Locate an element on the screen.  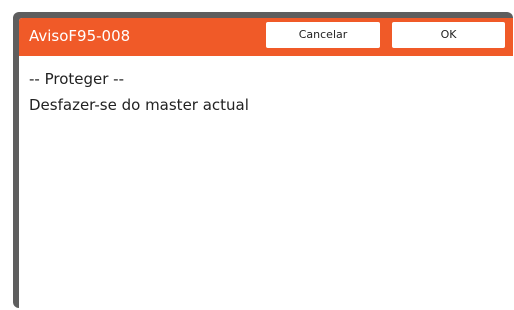
ok-button: OK is located at coordinates (448, 35).